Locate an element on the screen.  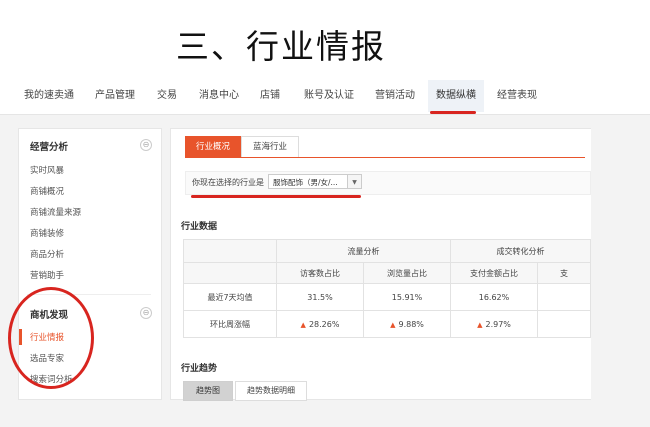
sidebar-item-marketing-assistant: 营销助手 is located at coordinates (47, 275).